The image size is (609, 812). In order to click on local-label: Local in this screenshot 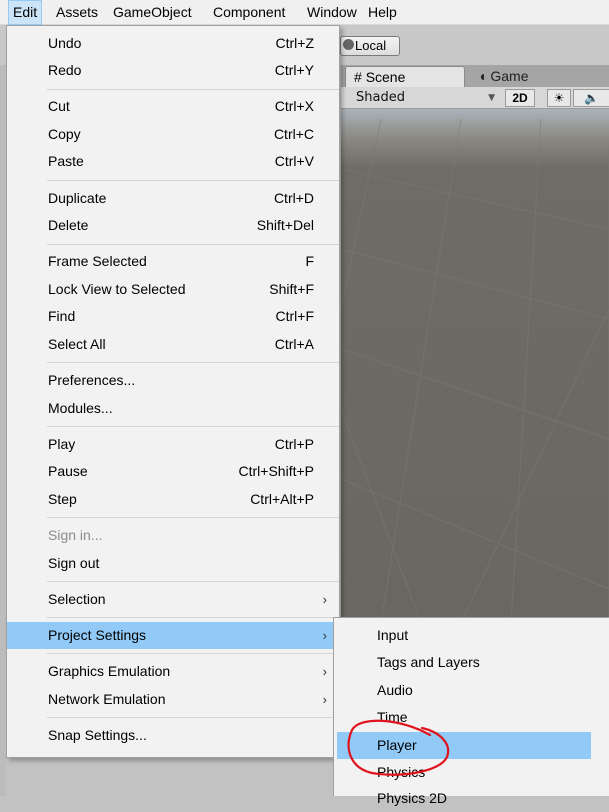, I will do `click(371, 45)`.